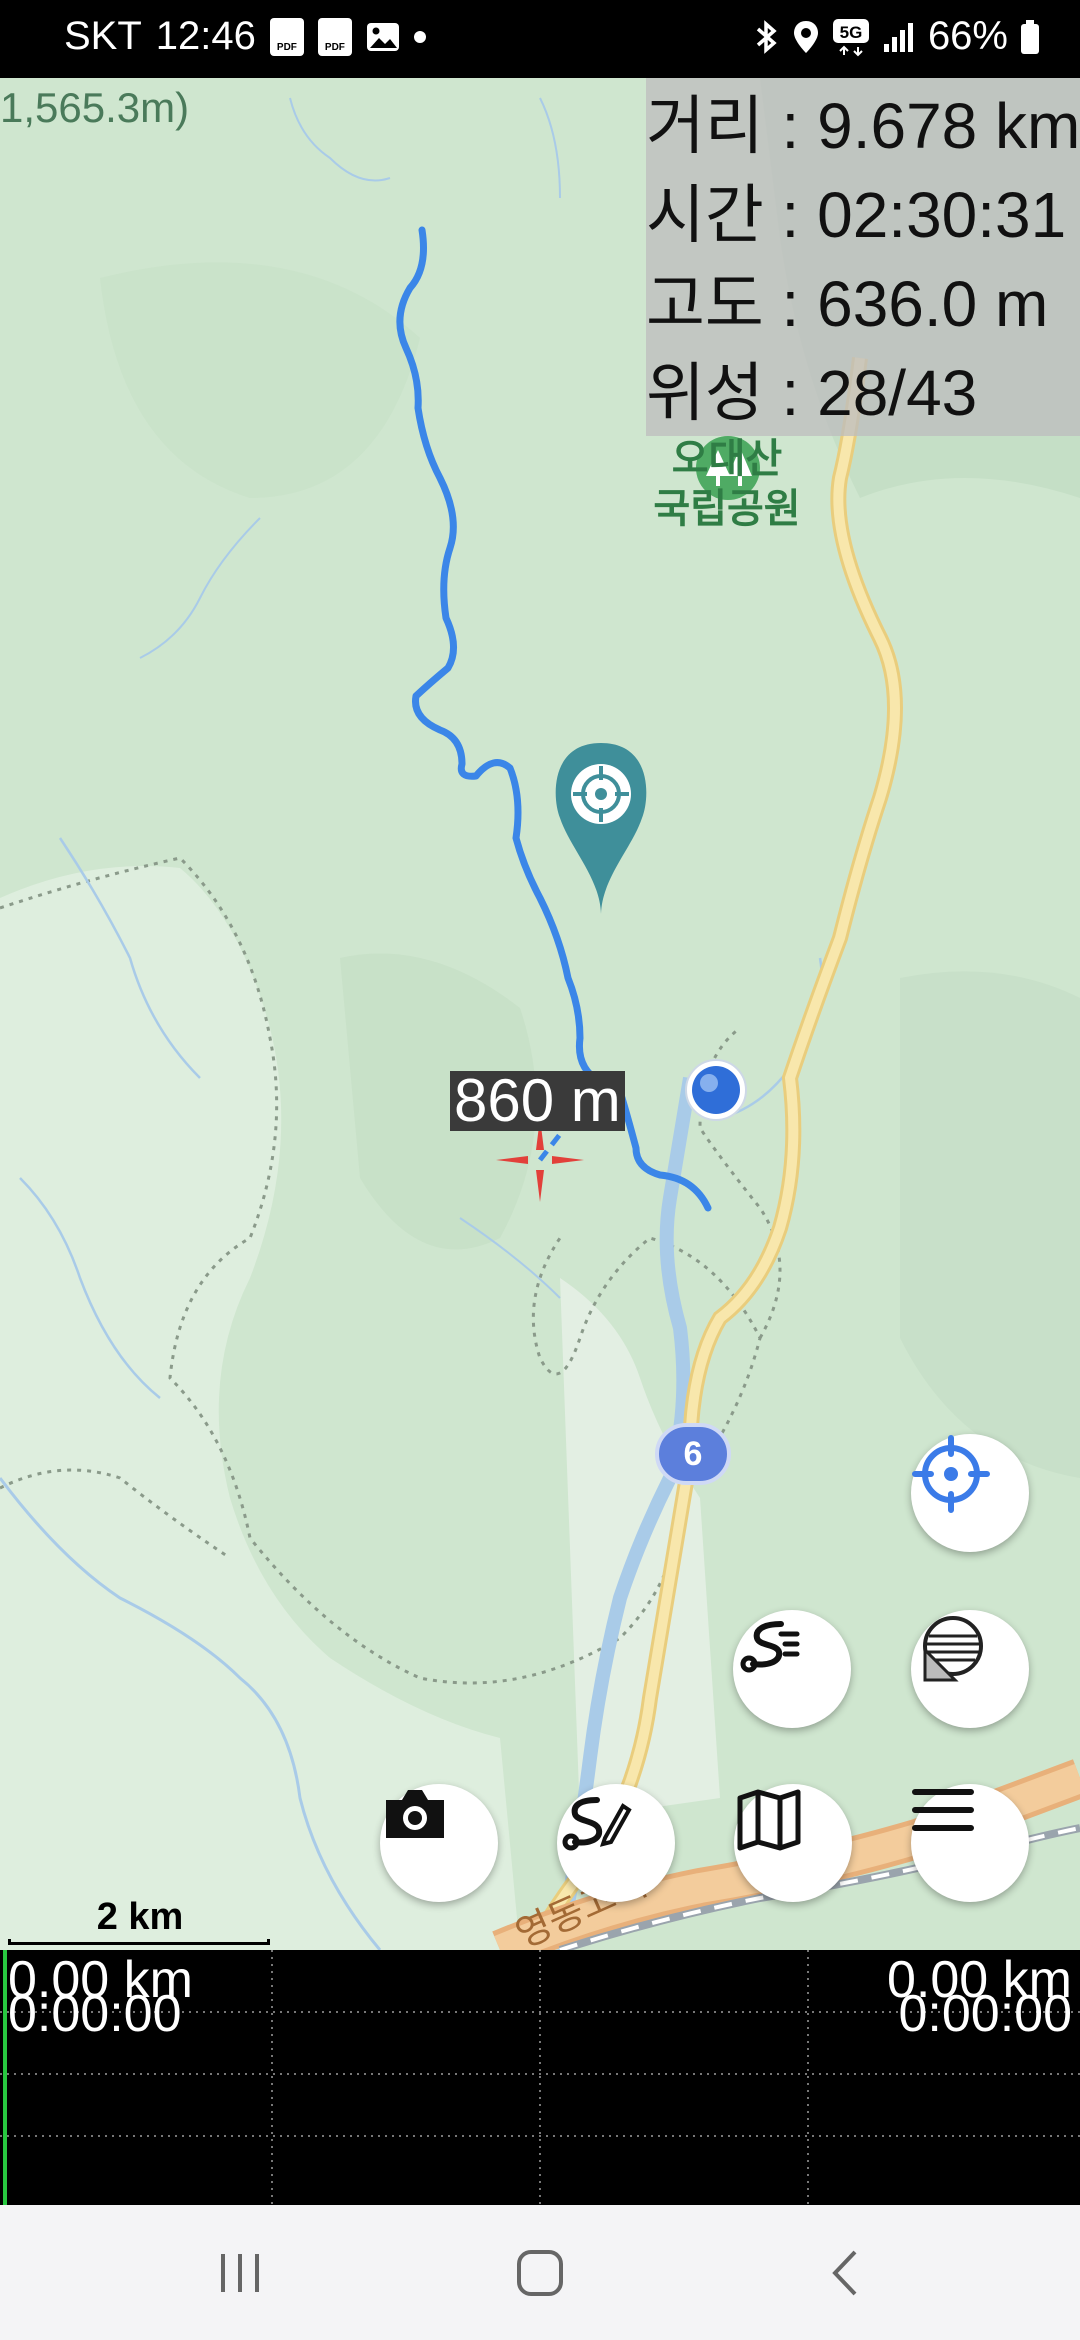 The image size is (1080, 2340). I want to click on back-icon, so click(845, 2275).